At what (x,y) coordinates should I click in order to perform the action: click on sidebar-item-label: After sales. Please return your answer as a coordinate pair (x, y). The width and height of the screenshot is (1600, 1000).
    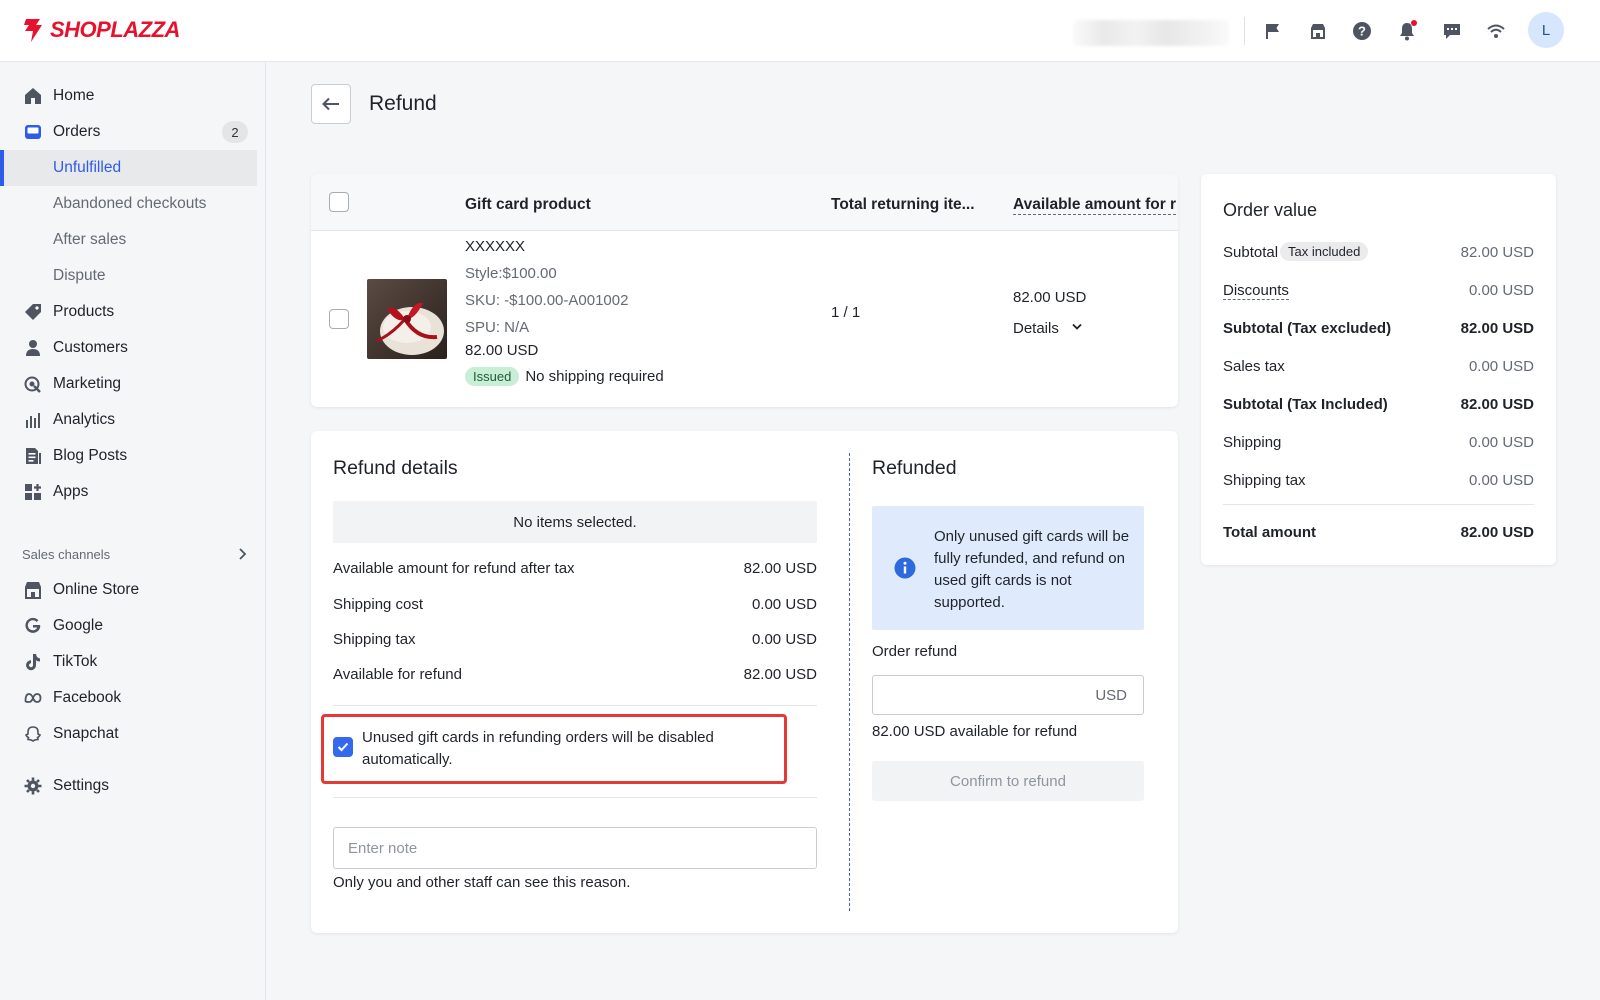
    Looking at the image, I should click on (90, 239).